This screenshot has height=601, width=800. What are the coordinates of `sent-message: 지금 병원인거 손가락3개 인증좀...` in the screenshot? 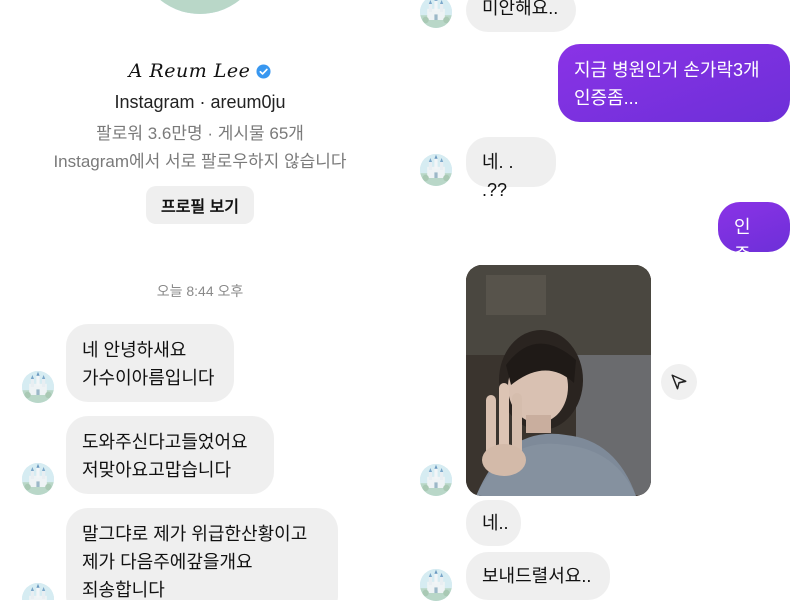 It's located at (674, 83).